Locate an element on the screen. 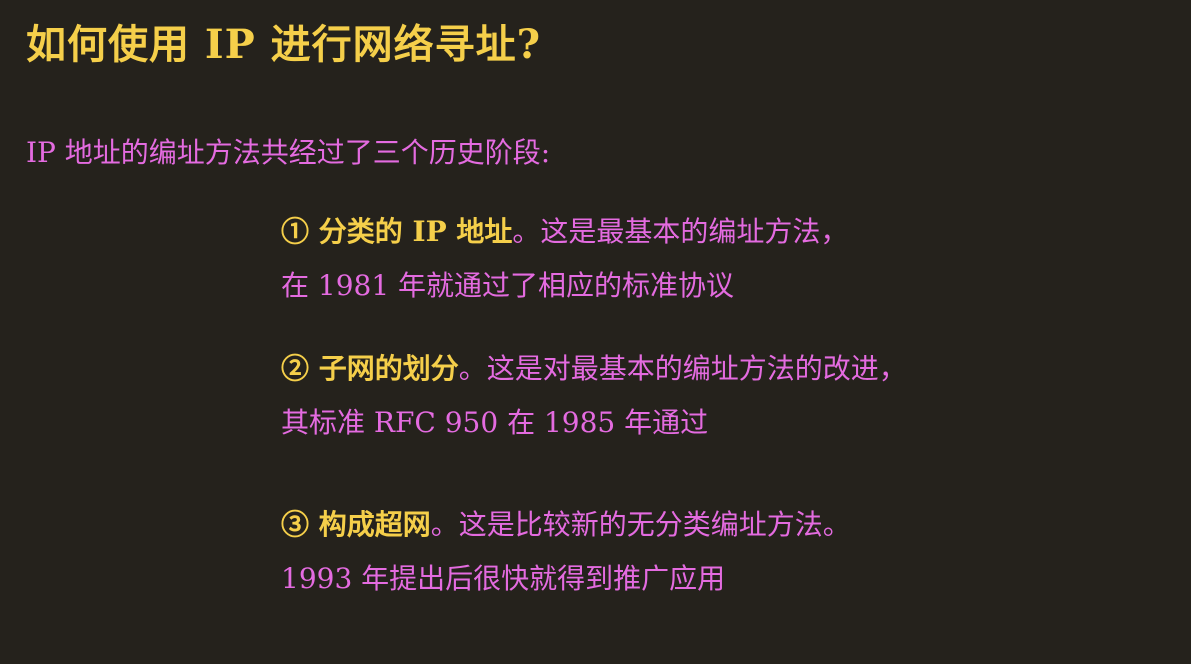 This screenshot has width=1191, height=664. stage-3-first-line: ③ 构成超网。这是比较新的无分类编址方法。 is located at coordinates (566, 525).